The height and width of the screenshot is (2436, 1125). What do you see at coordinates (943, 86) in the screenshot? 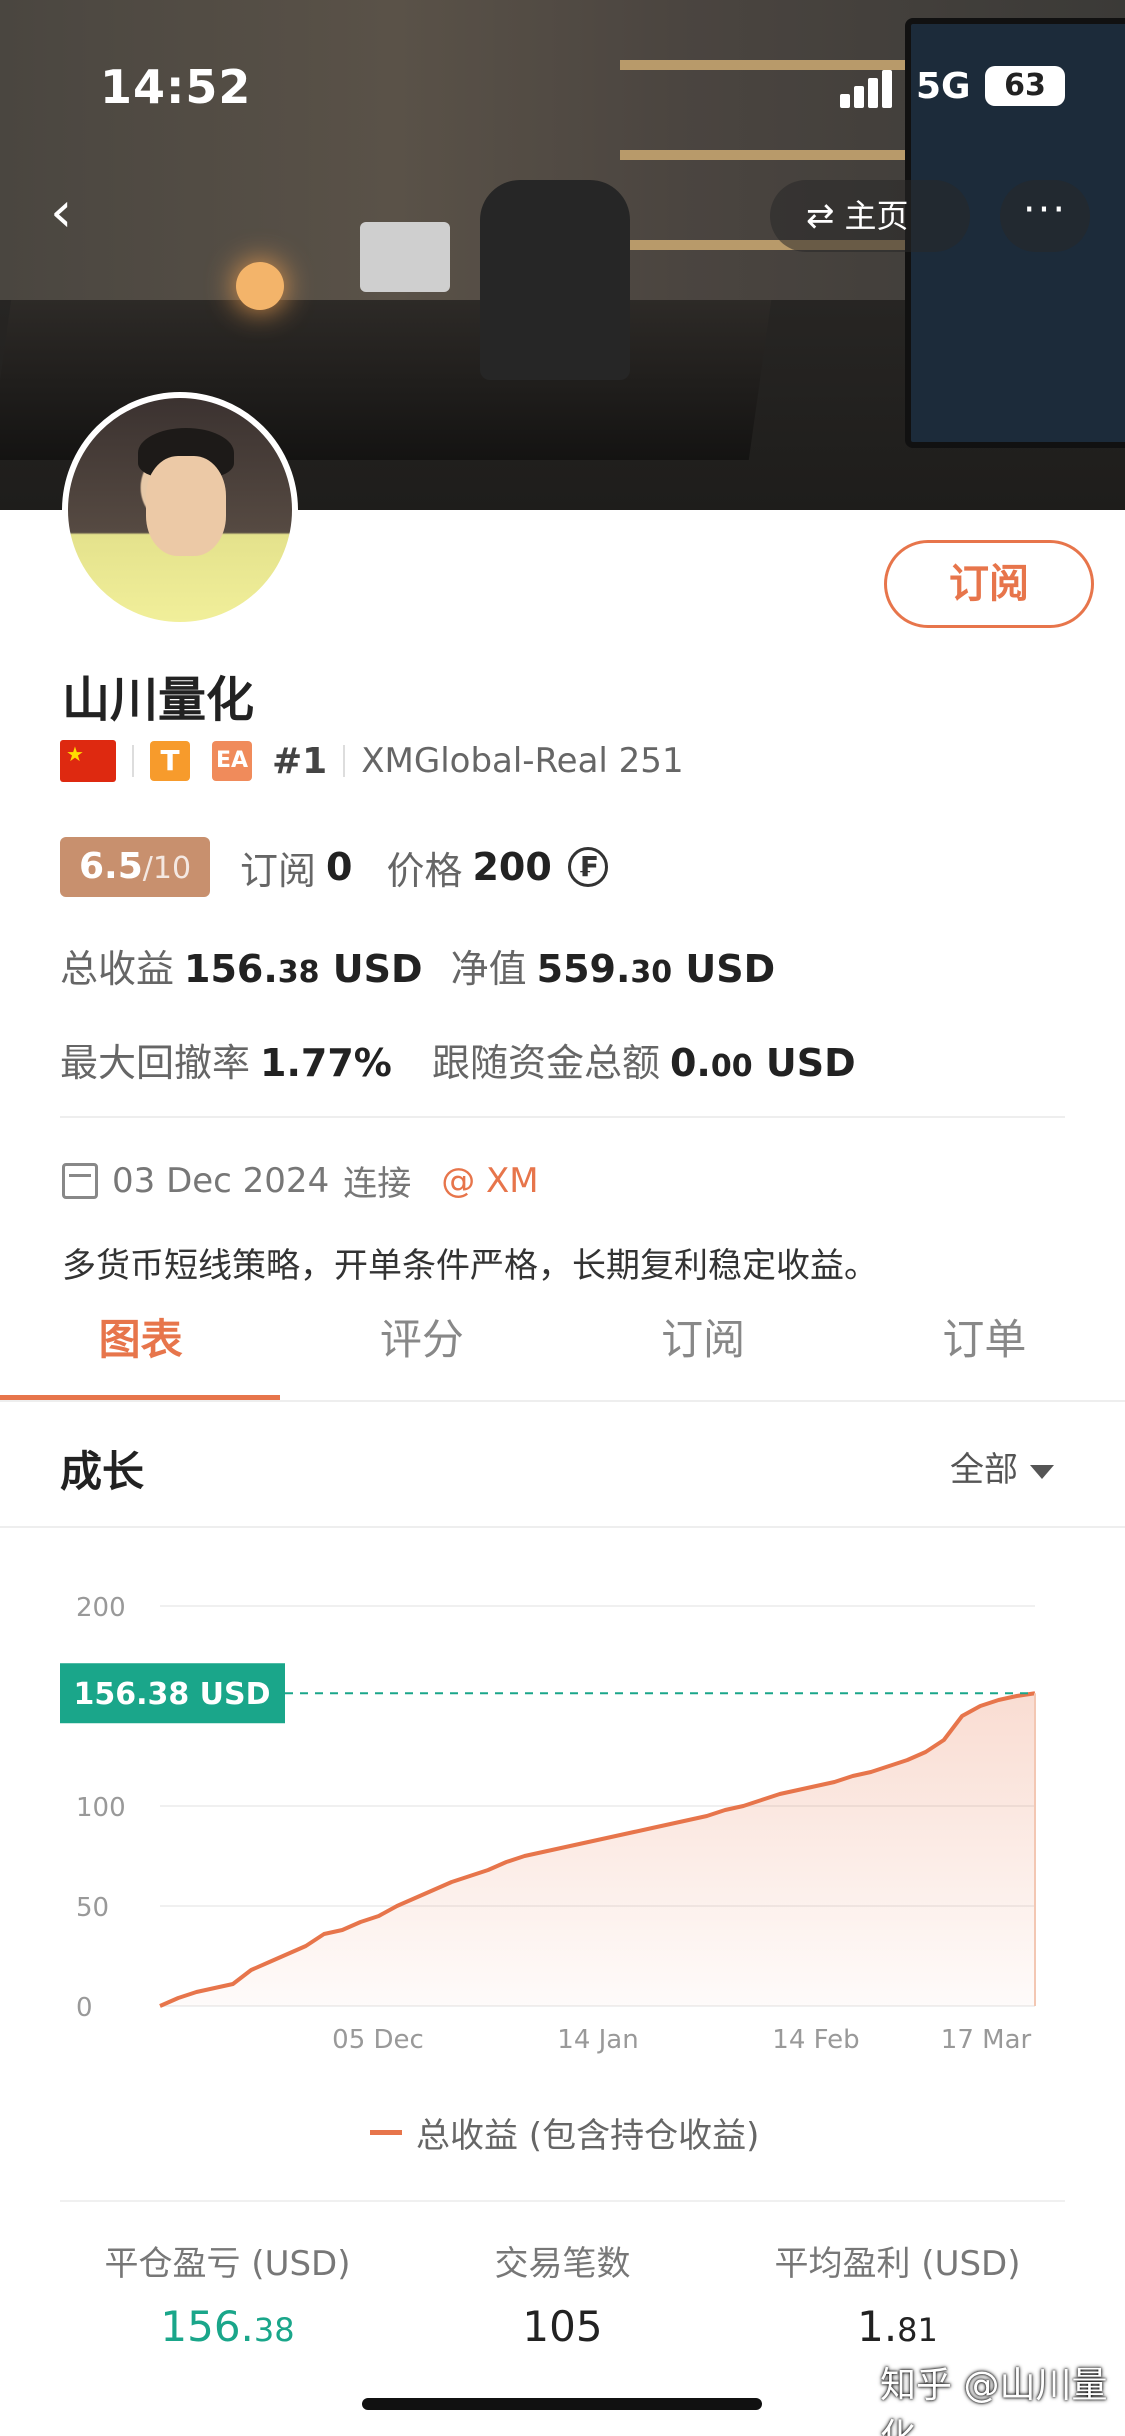
I see `network-type: 5G` at bounding box center [943, 86].